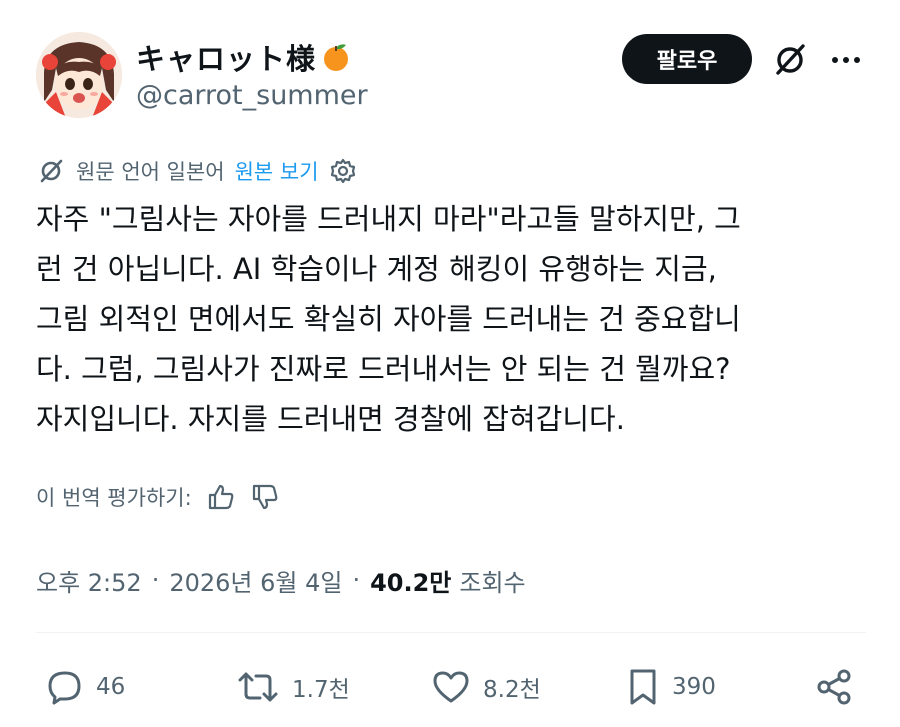 This screenshot has height=727, width=900. I want to click on reply-icon, so click(64, 688).